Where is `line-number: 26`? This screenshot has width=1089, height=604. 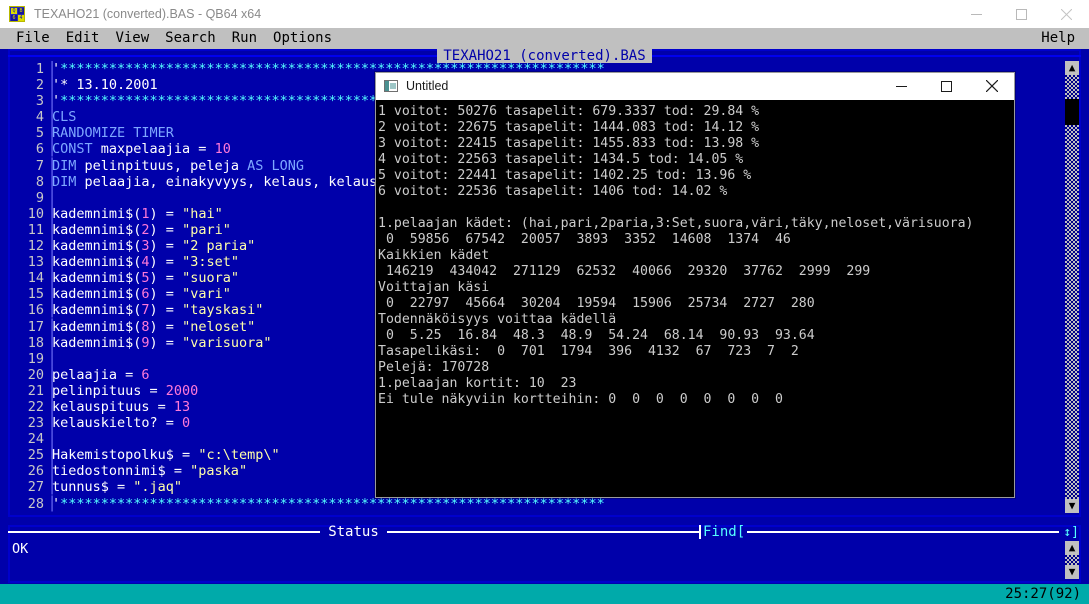
line-number: 26 is located at coordinates (35, 471).